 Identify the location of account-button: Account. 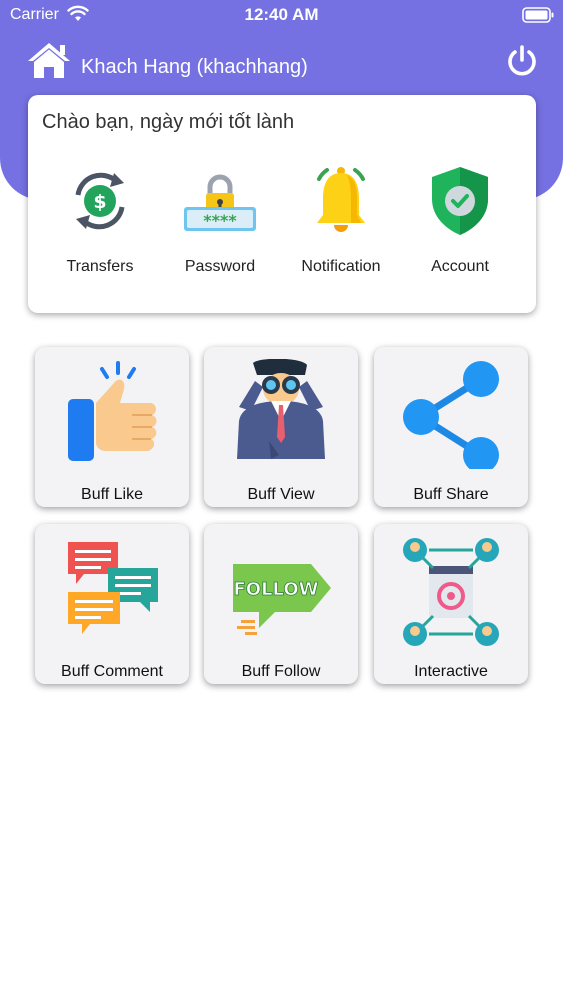
(460, 222).